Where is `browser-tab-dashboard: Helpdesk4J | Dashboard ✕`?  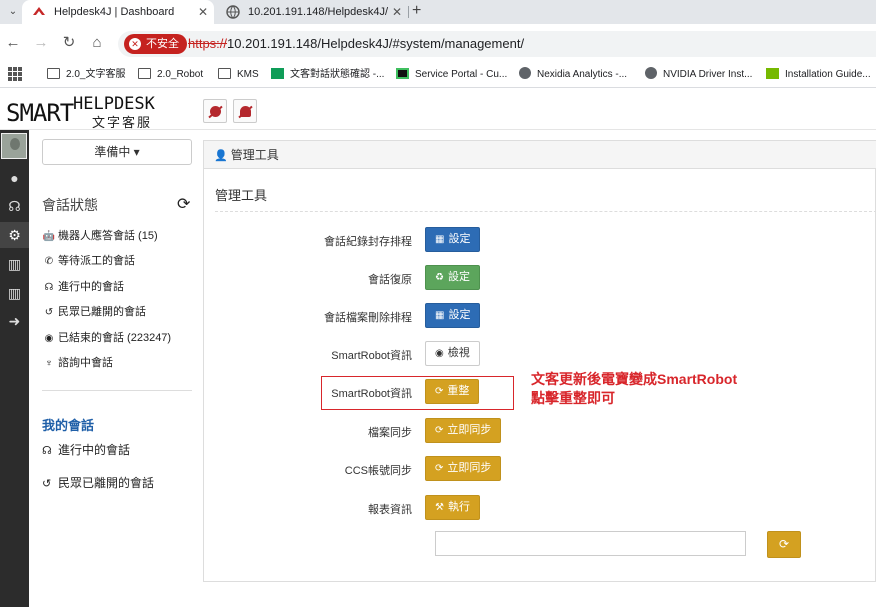
browser-tab-dashboard: Helpdesk4J | Dashboard ✕ is located at coordinates (118, 12).